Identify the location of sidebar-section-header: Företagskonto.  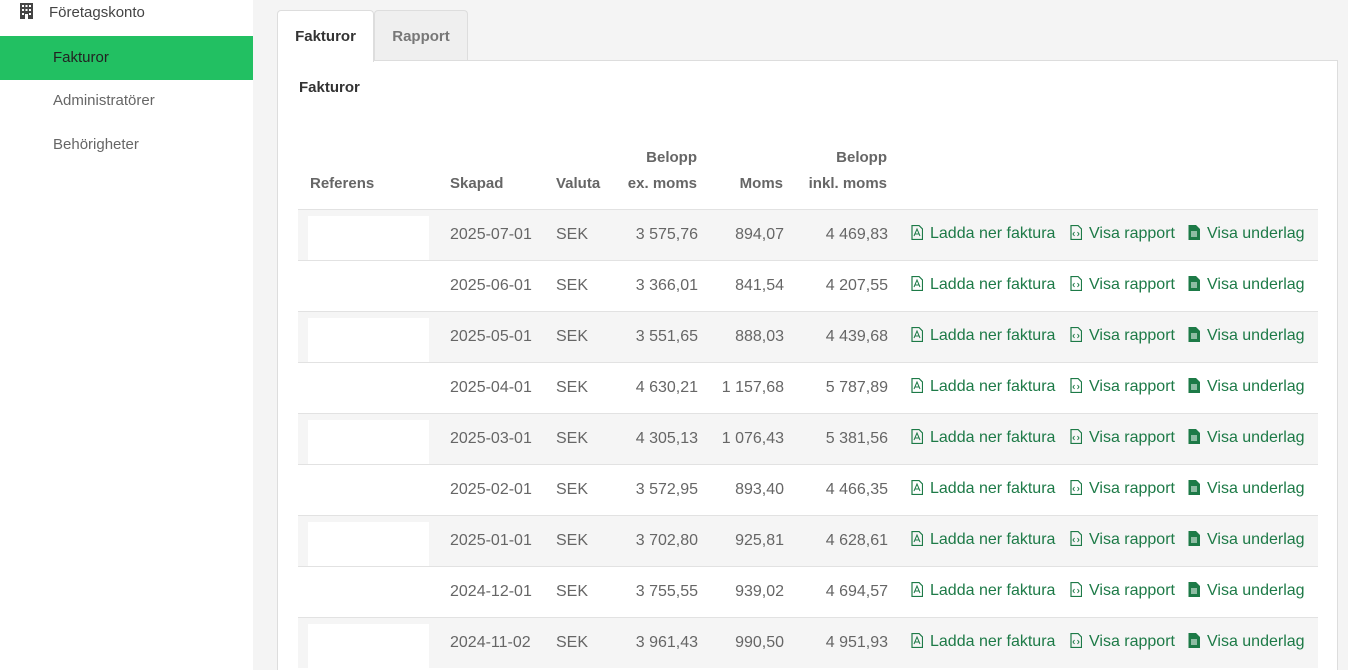
(126, 13).